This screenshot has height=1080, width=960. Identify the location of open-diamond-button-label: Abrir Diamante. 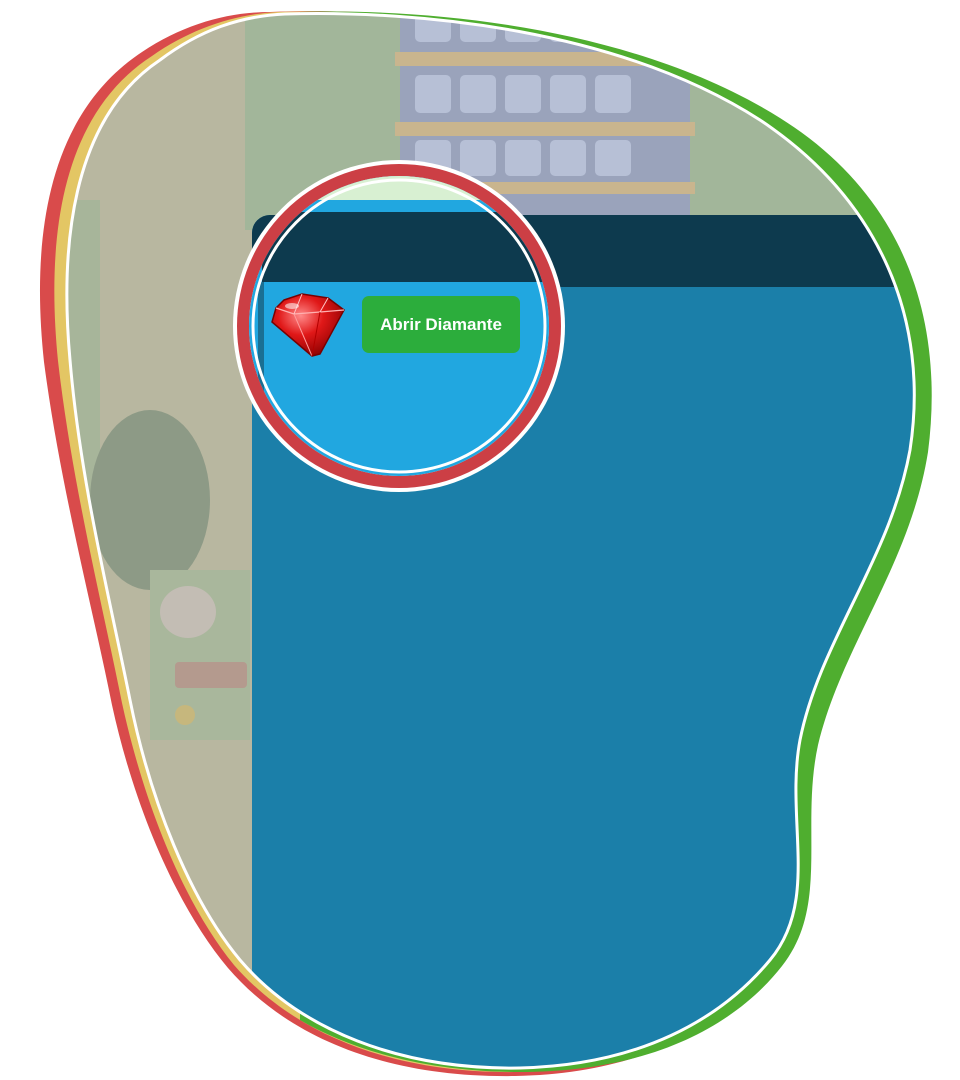
(441, 324).